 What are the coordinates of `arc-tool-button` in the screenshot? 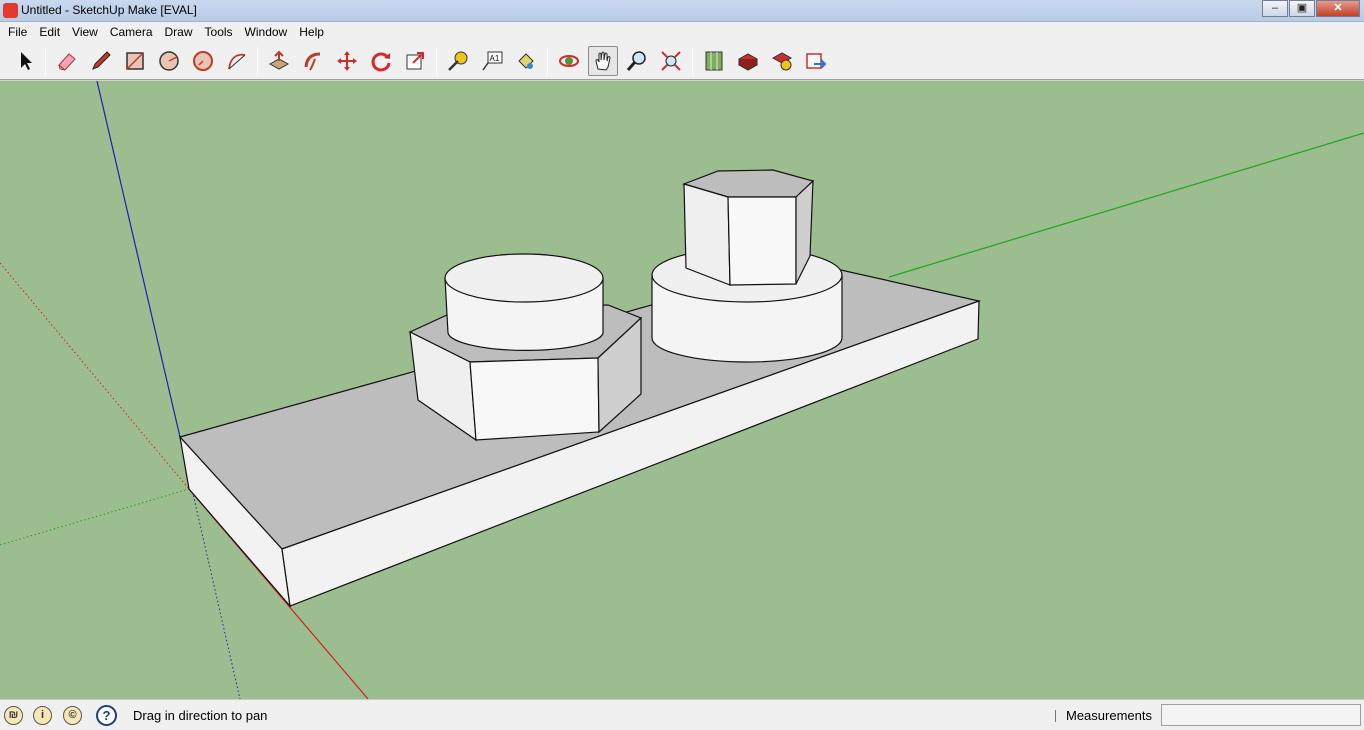 It's located at (237, 61).